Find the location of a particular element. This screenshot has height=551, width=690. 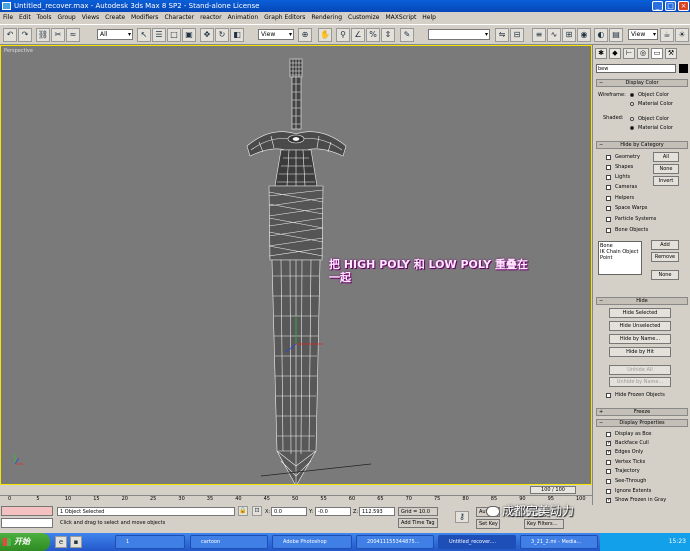

undo-icon: ↶ is located at coordinates (10, 35).